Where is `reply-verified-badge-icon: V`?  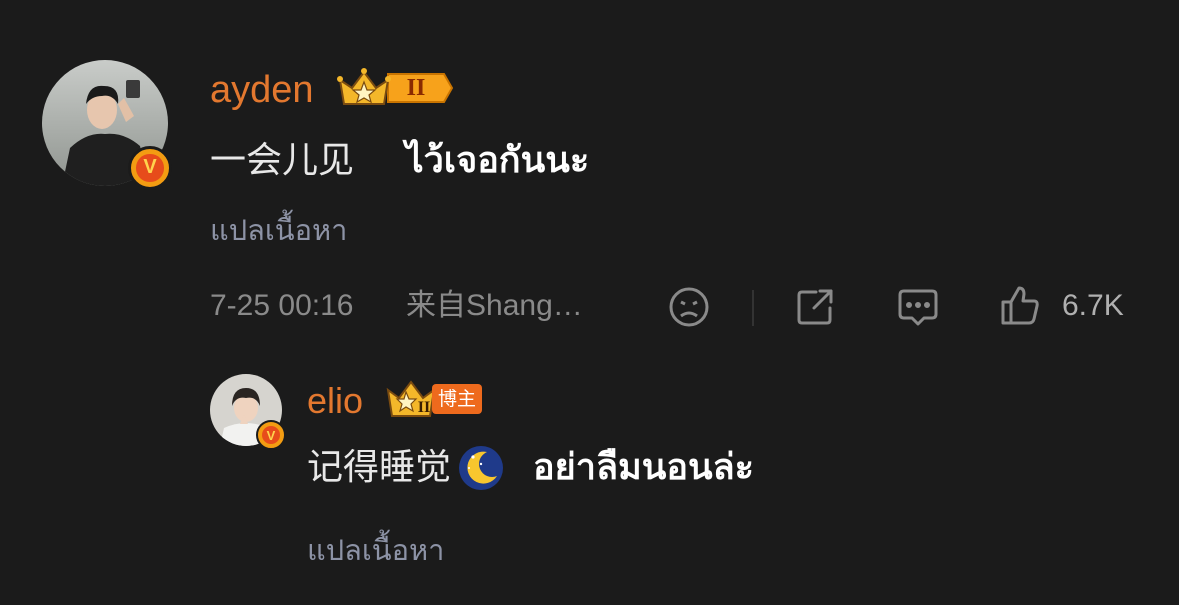 reply-verified-badge-icon: V is located at coordinates (271, 435).